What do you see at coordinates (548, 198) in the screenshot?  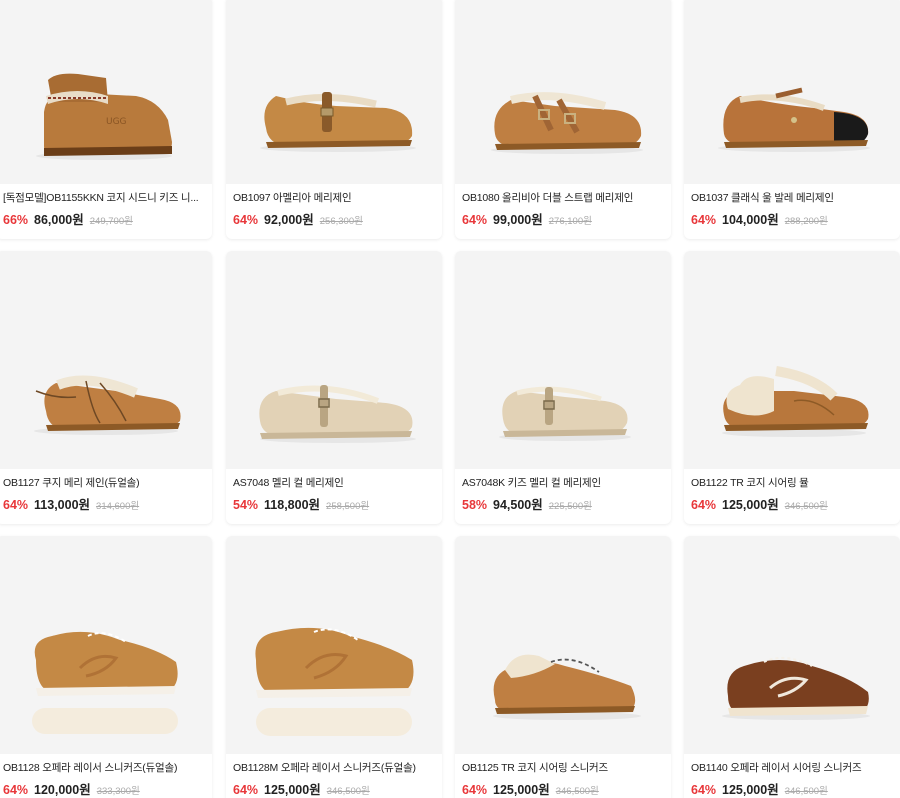 I see `product-title: OB1080 올리비아 더블 스트랩 메리제인` at bounding box center [548, 198].